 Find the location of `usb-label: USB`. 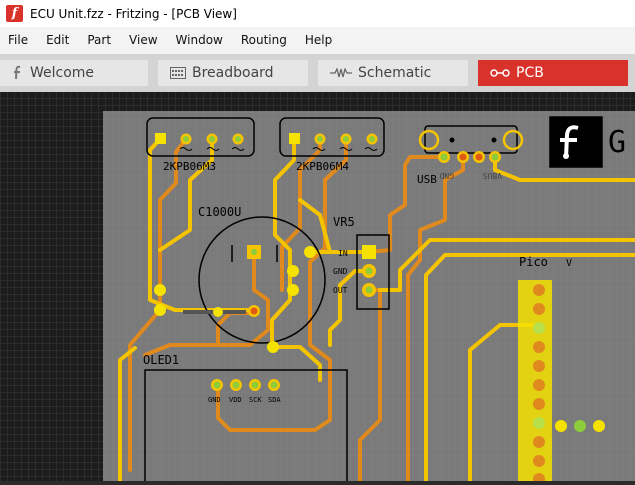

usb-label: USB is located at coordinates (427, 179).